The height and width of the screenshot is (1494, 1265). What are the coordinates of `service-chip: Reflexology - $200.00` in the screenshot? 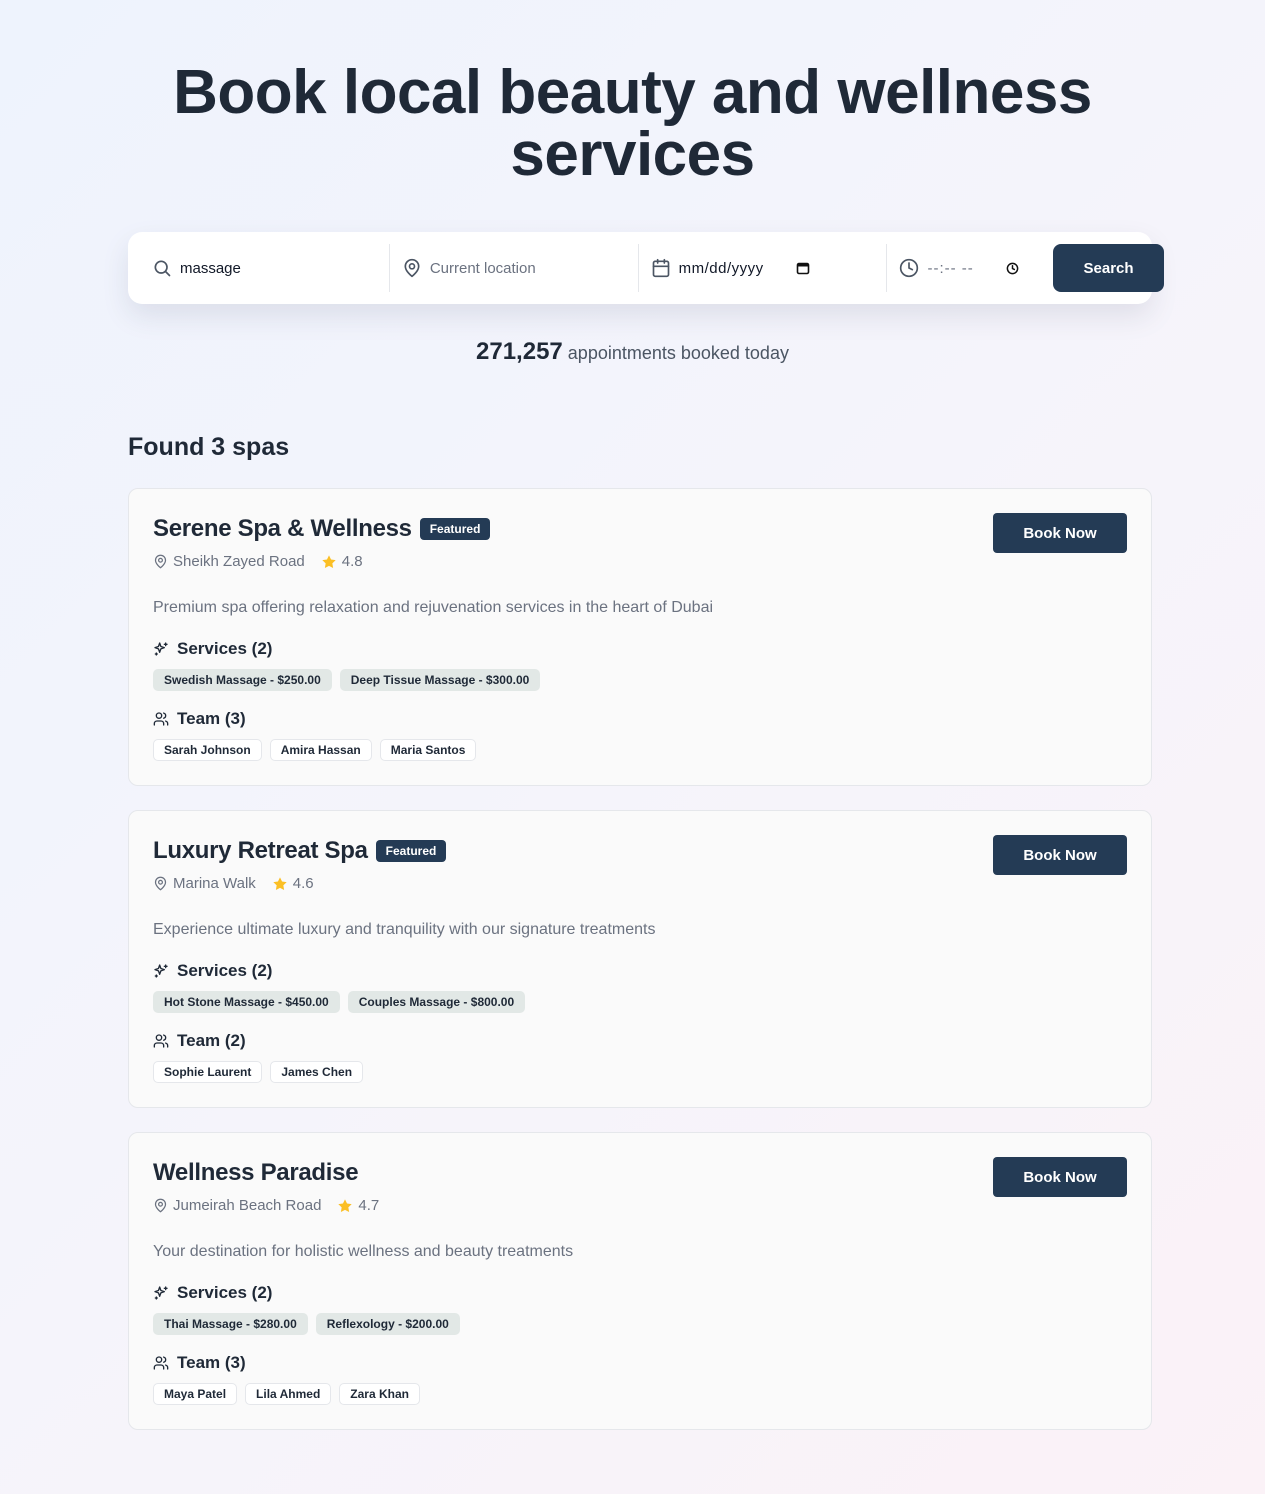 It's located at (387, 1324).